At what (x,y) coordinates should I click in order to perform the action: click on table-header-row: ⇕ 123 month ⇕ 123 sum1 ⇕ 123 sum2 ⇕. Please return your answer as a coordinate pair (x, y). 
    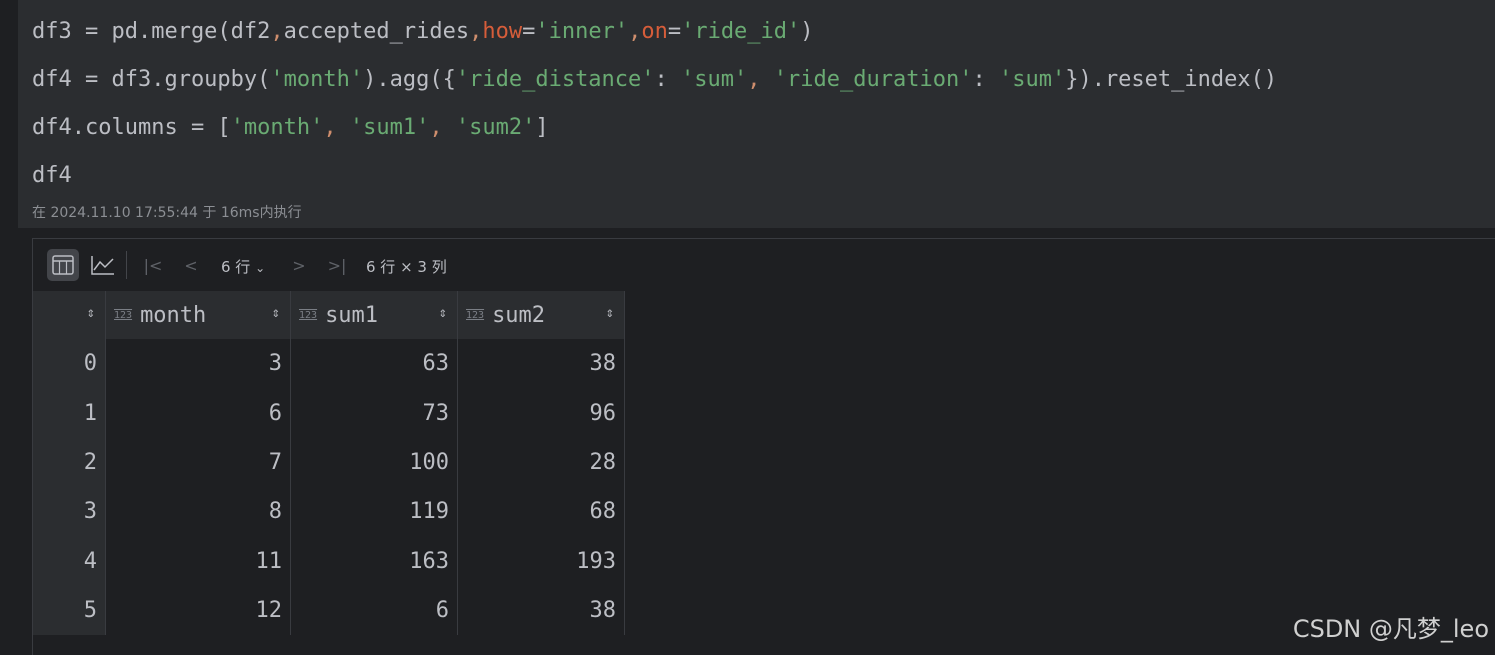
    Looking at the image, I should click on (329, 315).